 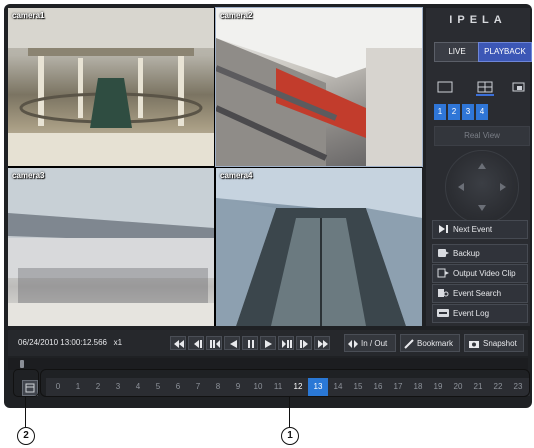 I want to click on event-search-button: Event Search, so click(x=480, y=293).